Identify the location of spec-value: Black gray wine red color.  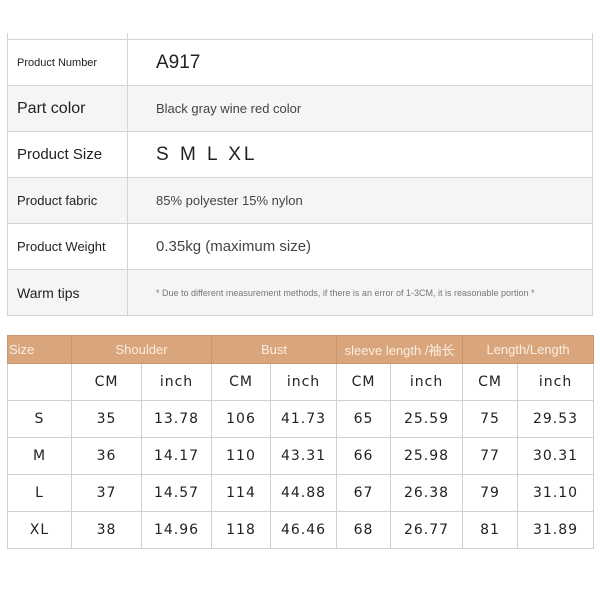
(360, 108).